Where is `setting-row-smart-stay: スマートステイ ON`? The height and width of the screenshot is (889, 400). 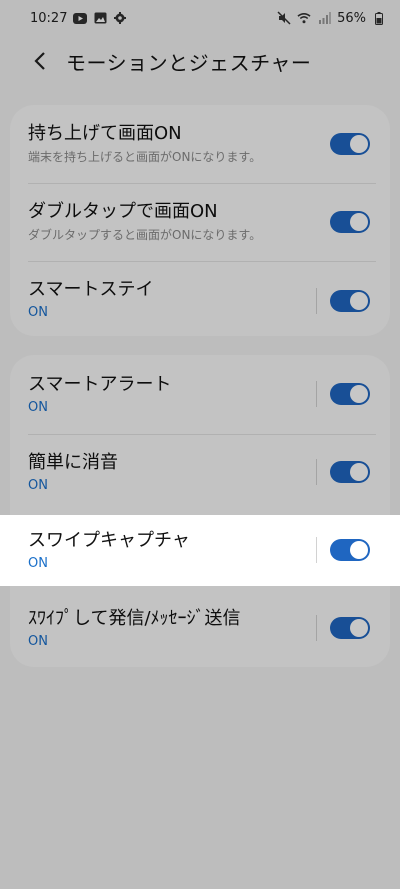
setting-row-smart-stay: スマートステイ ON is located at coordinates (200, 298).